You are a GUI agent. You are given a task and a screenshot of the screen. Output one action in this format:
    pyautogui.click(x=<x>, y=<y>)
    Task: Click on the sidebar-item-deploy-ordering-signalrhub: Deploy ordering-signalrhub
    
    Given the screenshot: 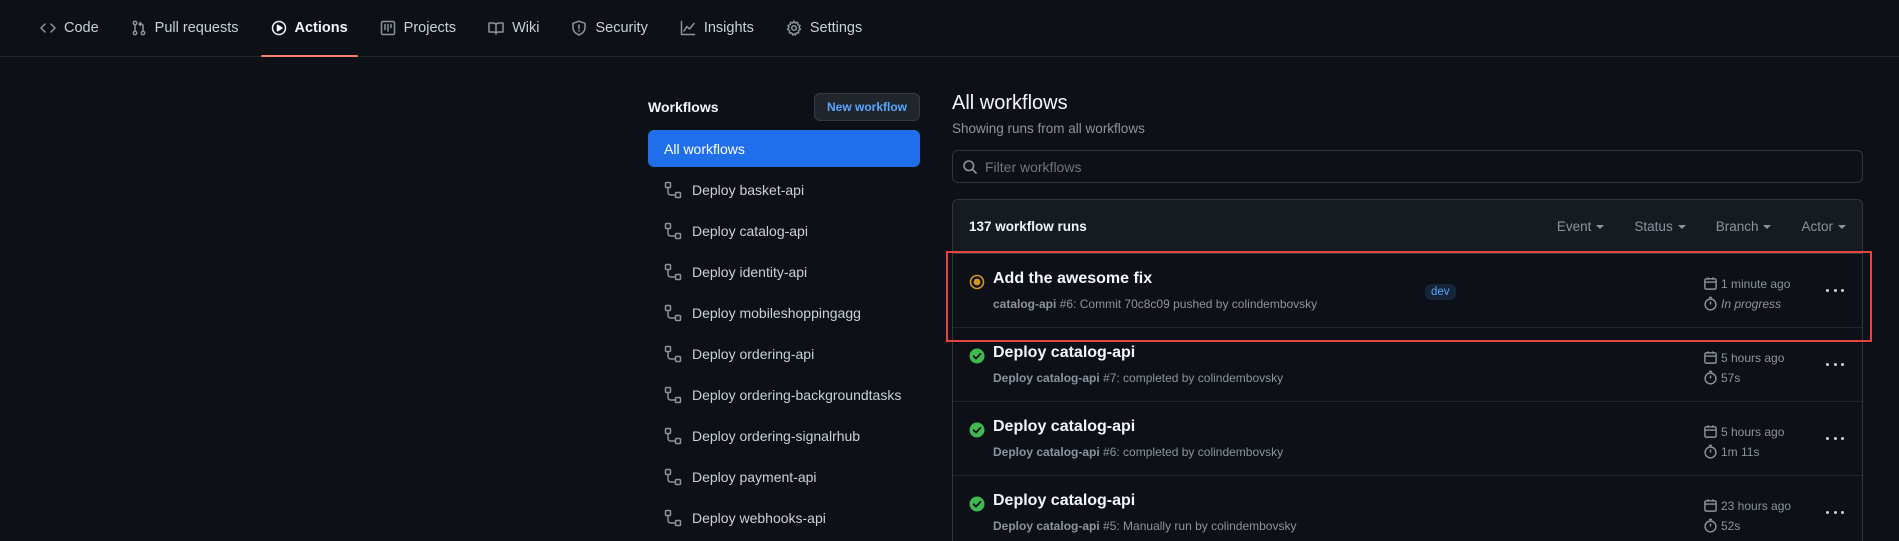 What is the action you would take?
    pyautogui.click(x=784, y=435)
    